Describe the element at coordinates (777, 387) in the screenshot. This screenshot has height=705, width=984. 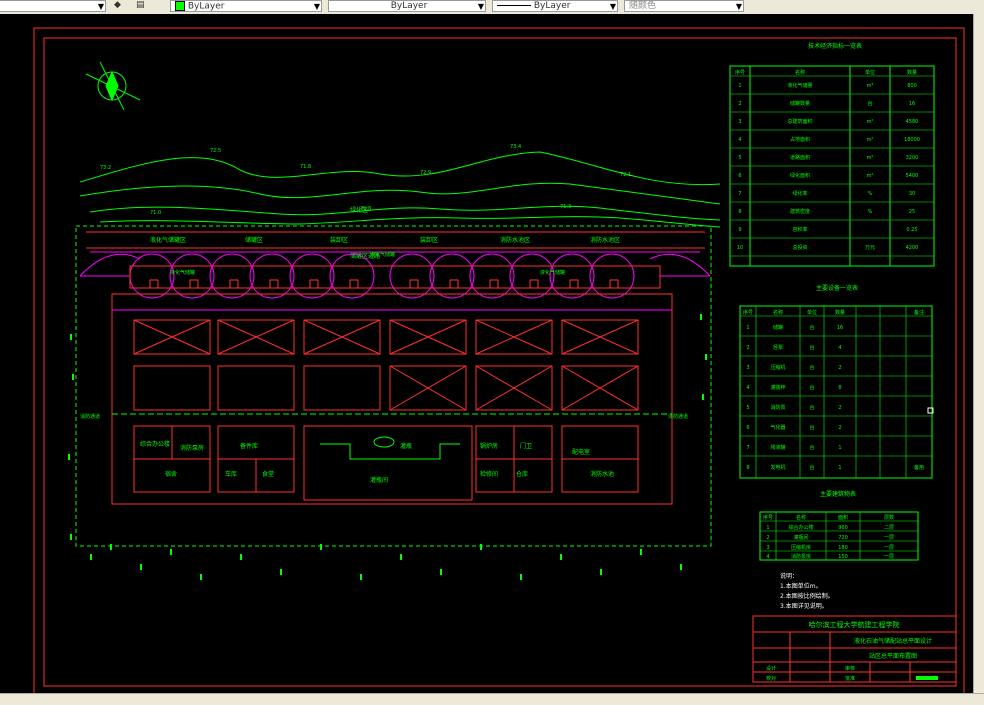
I see `equip-cell: 灌装秤` at that location.